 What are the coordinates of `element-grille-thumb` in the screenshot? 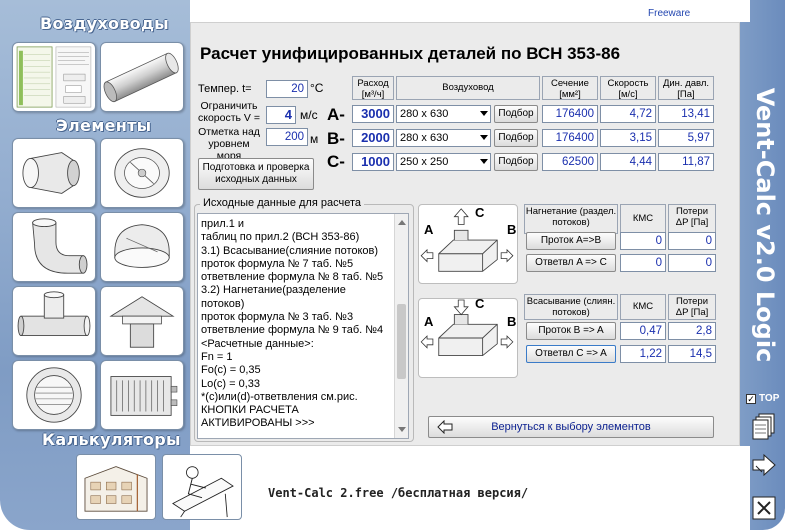 It's located at (54, 395).